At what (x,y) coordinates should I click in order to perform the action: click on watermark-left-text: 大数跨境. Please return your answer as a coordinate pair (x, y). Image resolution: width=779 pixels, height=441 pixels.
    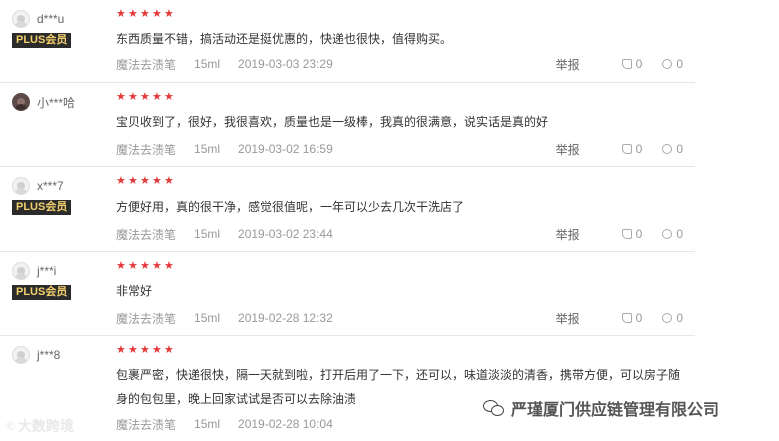
    Looking at the image, I should click on (45, 426).